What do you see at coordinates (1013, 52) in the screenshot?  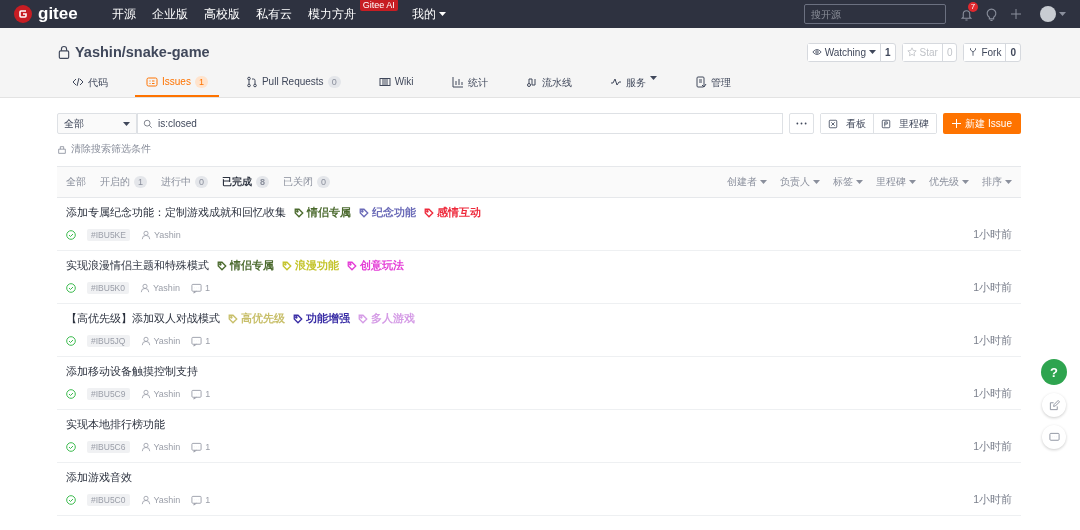 I see `repo-action-count: 0` at bounding box center [1013, 52].